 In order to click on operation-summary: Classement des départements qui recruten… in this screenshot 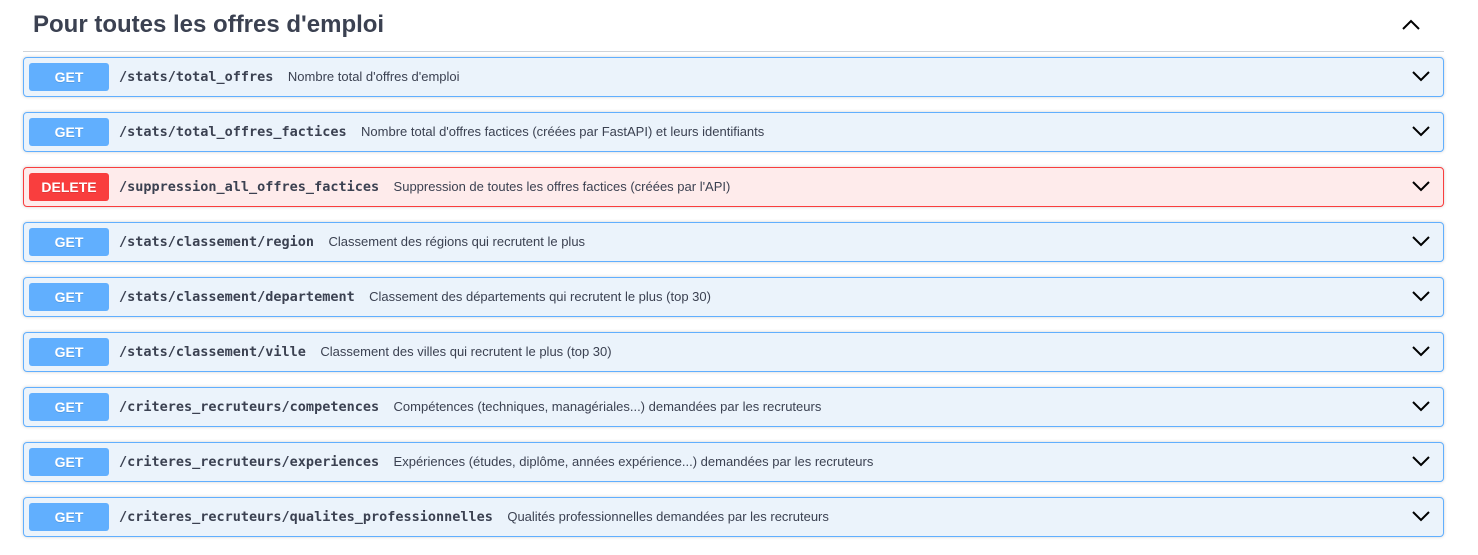, I will do `click(540, 296)`.